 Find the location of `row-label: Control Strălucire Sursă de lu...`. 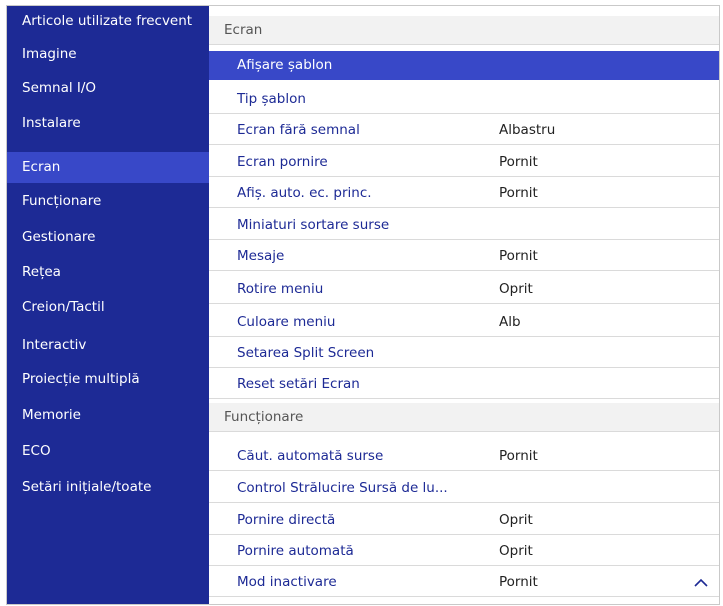

row-label: Control Strălucire Sursă de lu... is located at coordinates (342, 488).